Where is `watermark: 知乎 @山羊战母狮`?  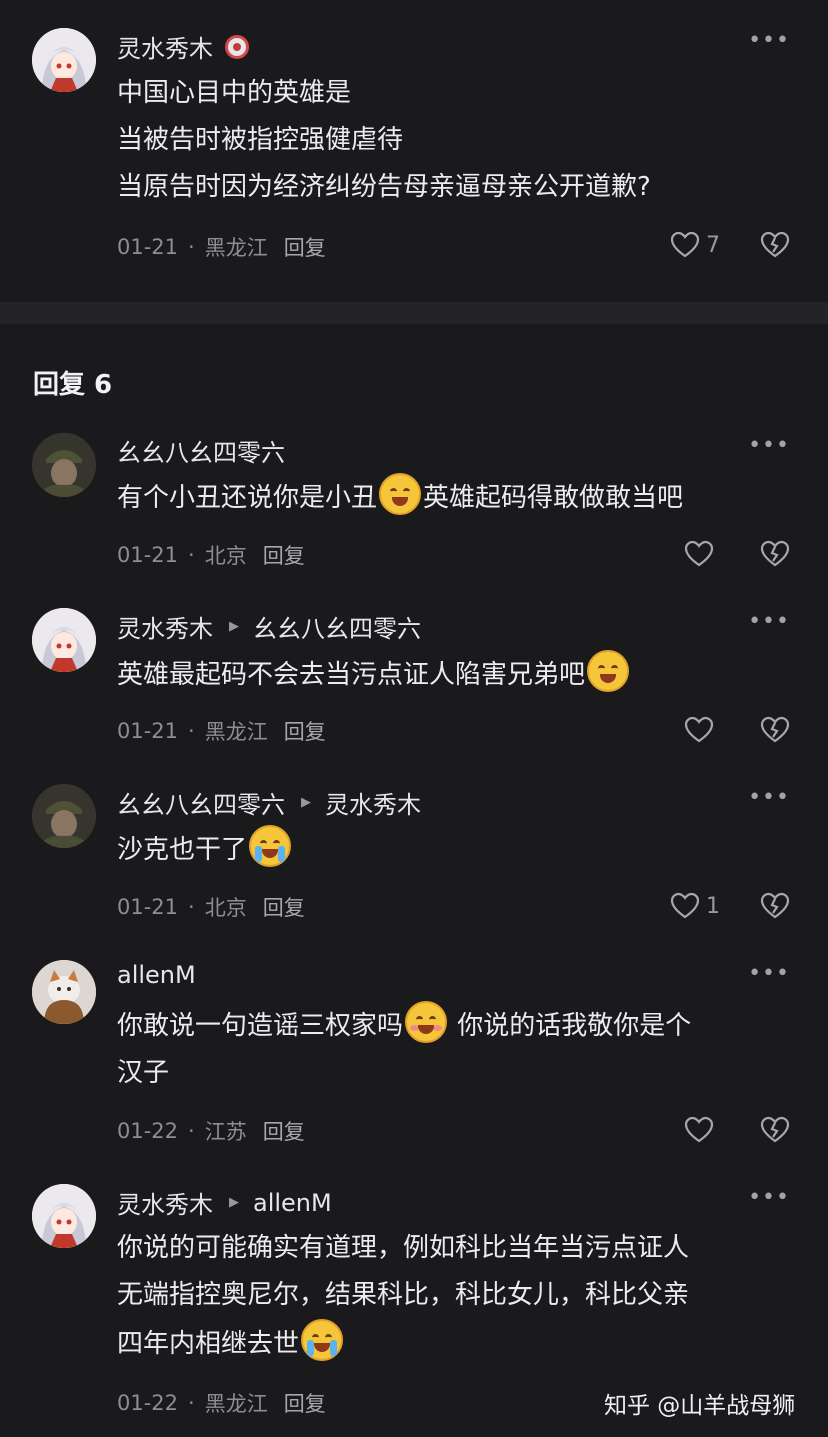 watermark: 知乎 @山羊战母狮 is located at coordinates (700, 1406).